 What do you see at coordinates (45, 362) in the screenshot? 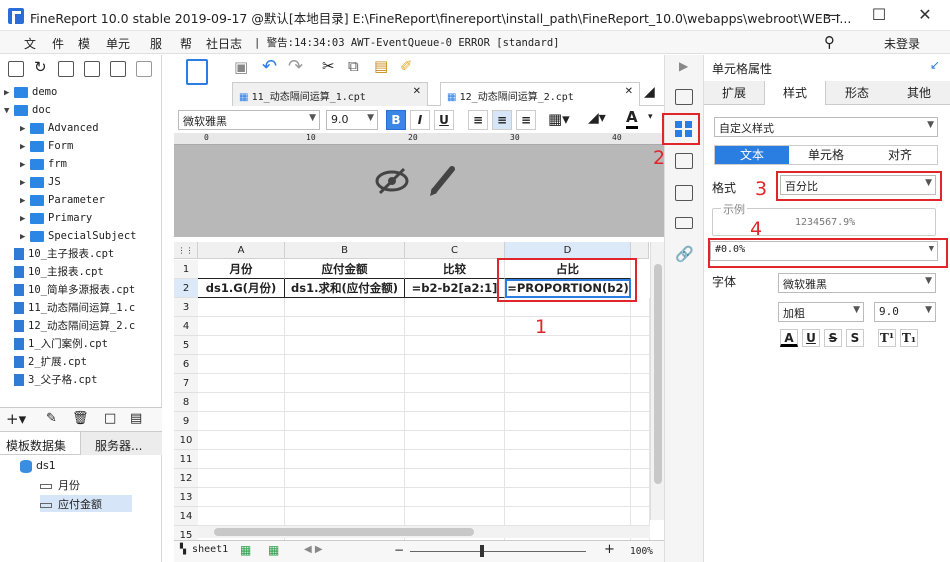
I see `tree-file: 2_扩展.cpt` at bounding box center [45, 362].